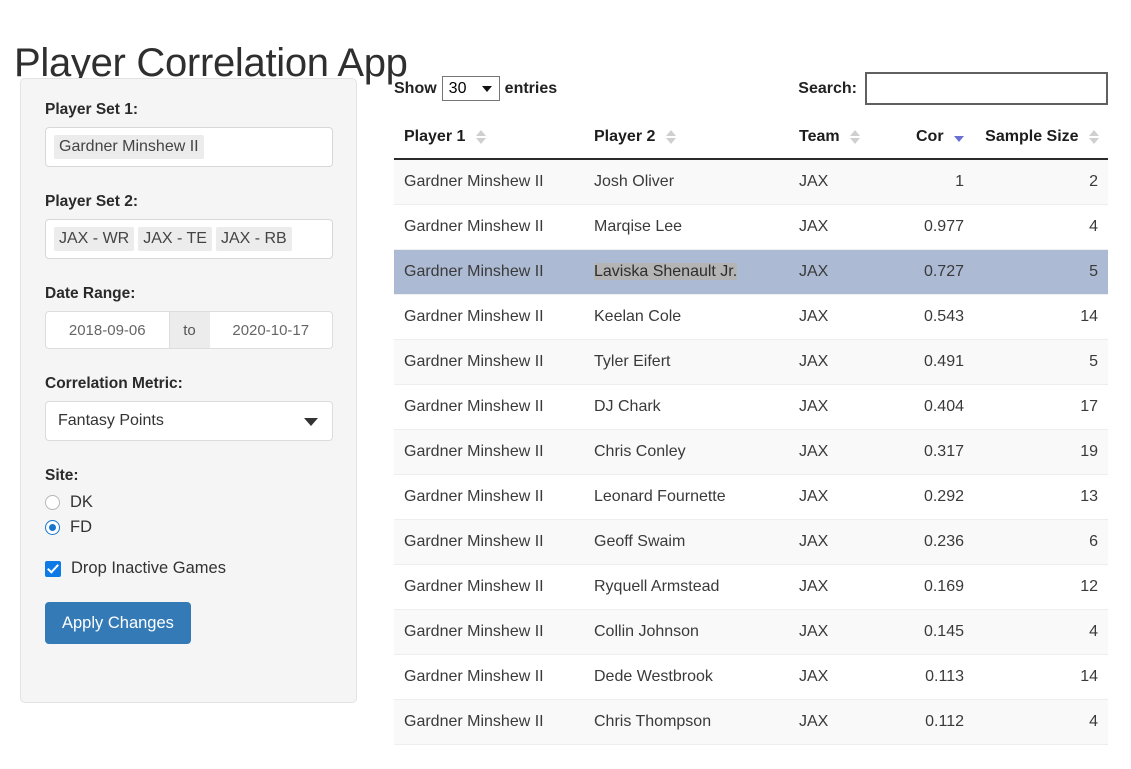 The width and height of the screenshot is (1131, 769). Describe the element at coordinates (94, 239) in the screenshot. I see `player-set-2-token: JAX - WR` at that location.